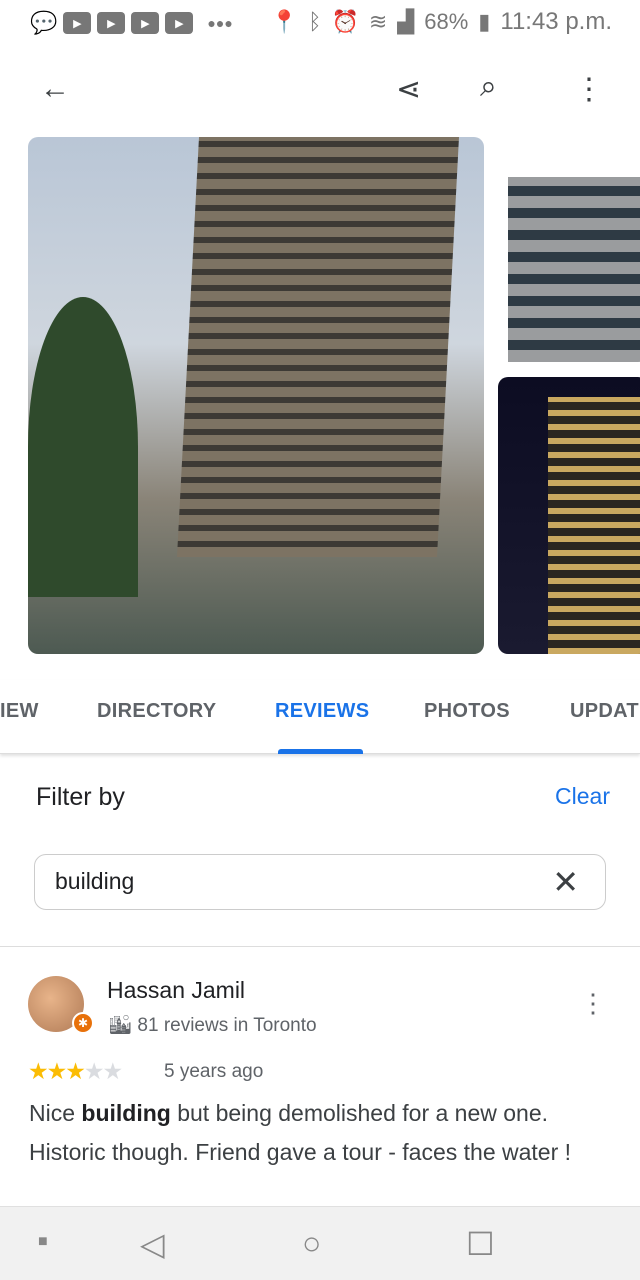 The image size is (640, 1280). What do you see at coordinates (406, 21) in the screenshot?
I see `signal-icon: ▟` at bounding box center [406, 21].